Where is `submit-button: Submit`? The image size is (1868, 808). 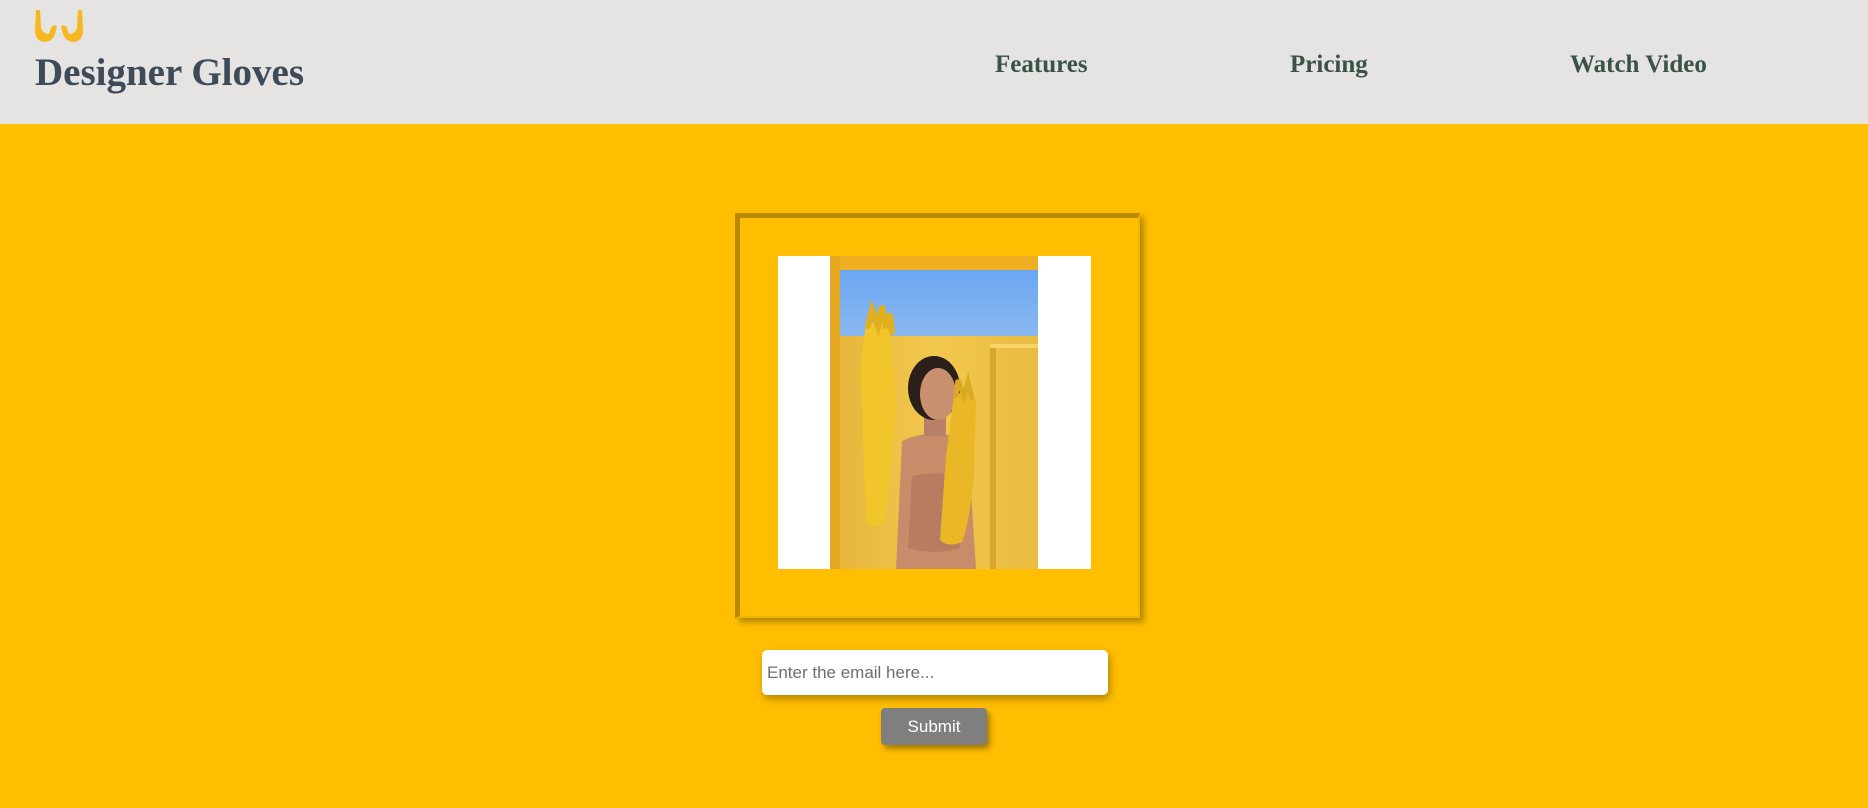
submit-button: Submit is located at coordinates (934, 726).